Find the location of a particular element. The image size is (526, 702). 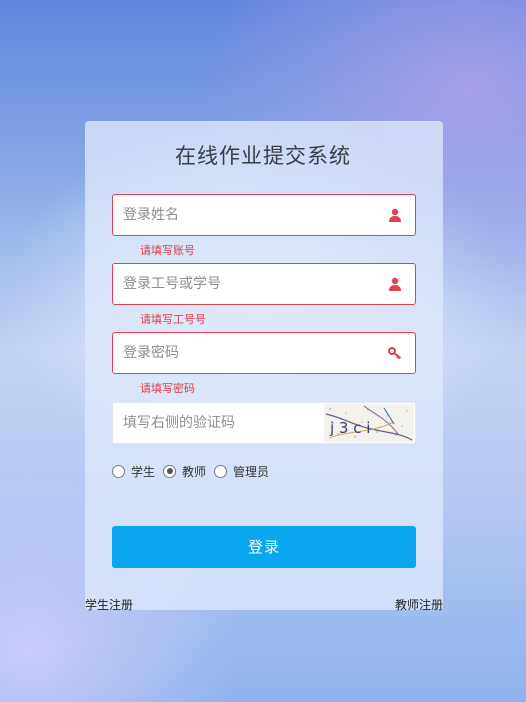

captcha-field: 填写右侧的验证码 j 3 c i is located at coordinates (264, 423).